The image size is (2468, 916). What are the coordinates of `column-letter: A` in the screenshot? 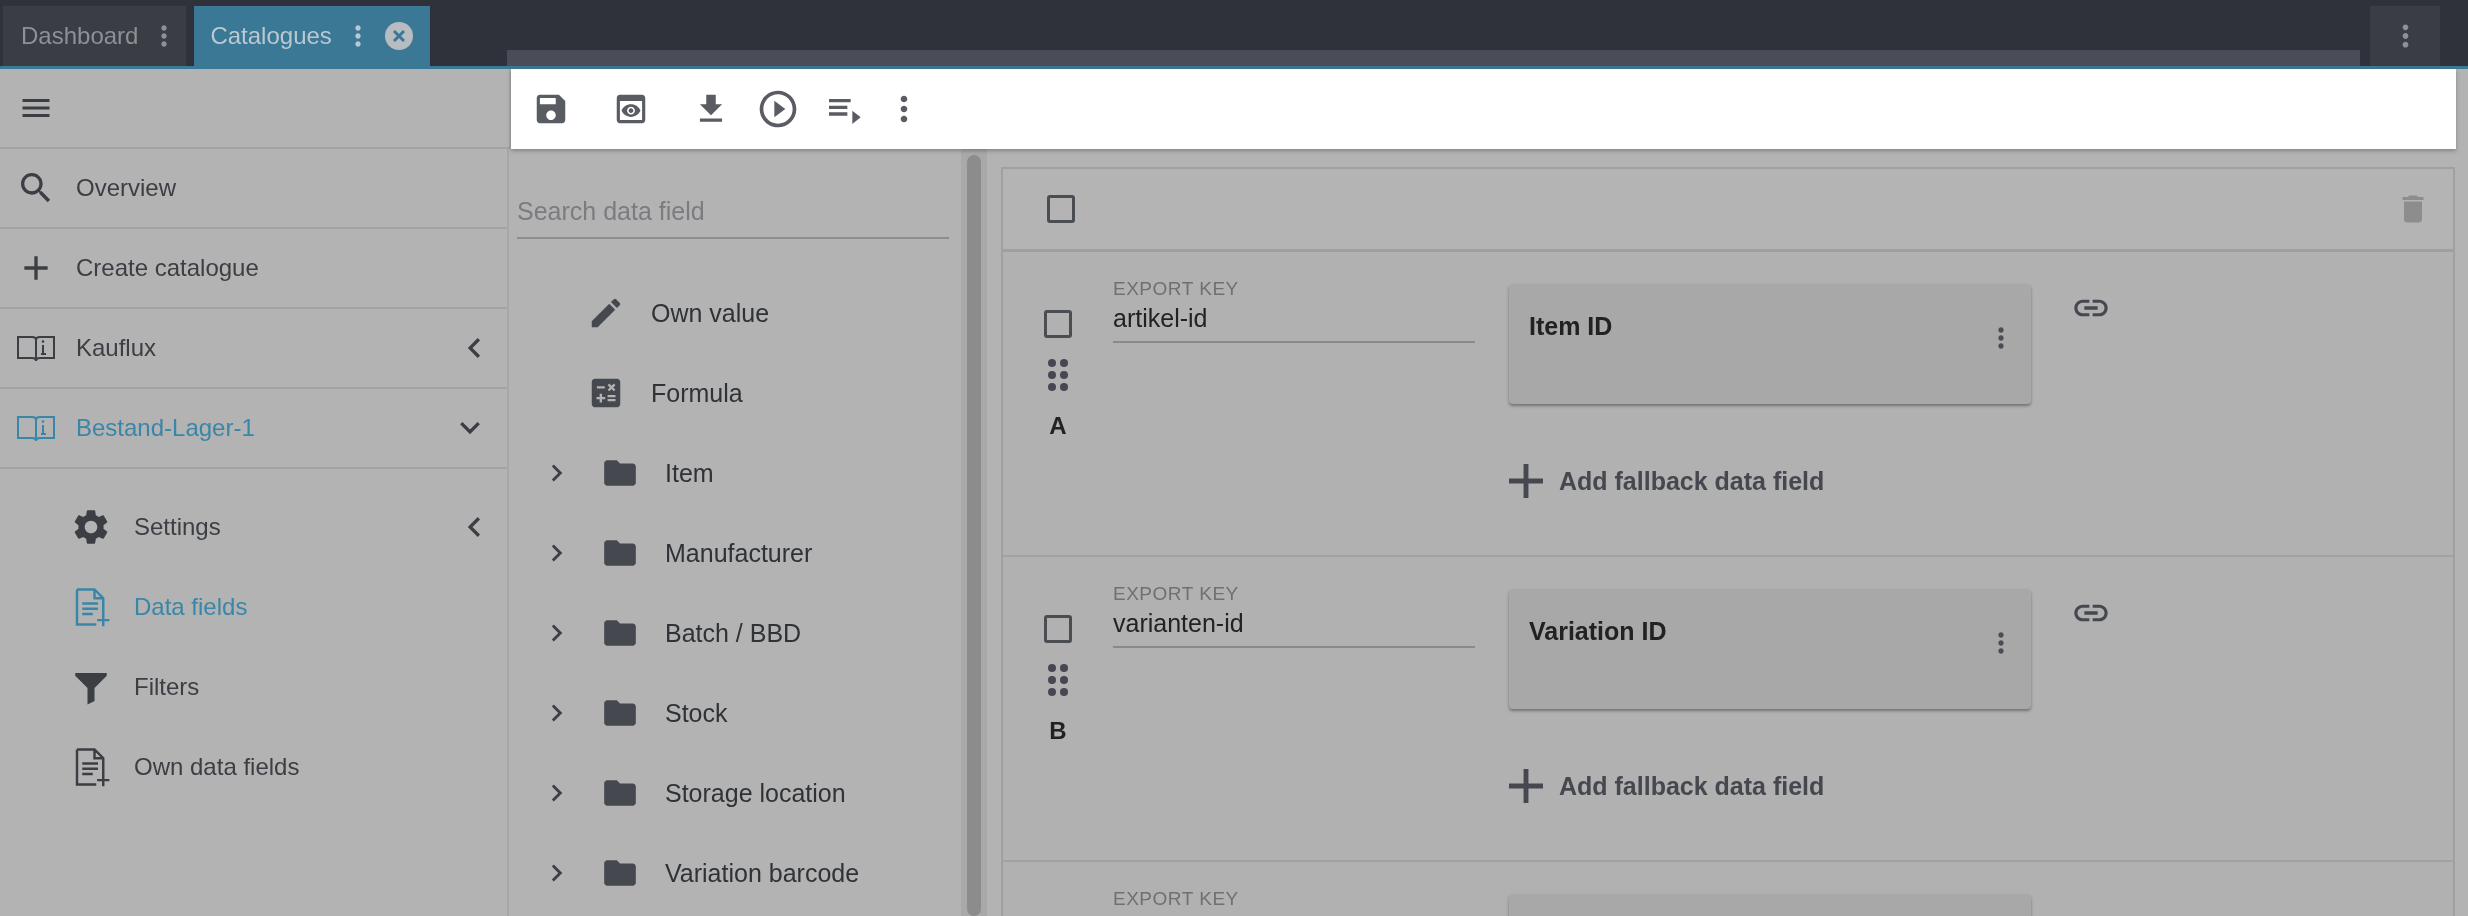 It's located at (1058, 426).